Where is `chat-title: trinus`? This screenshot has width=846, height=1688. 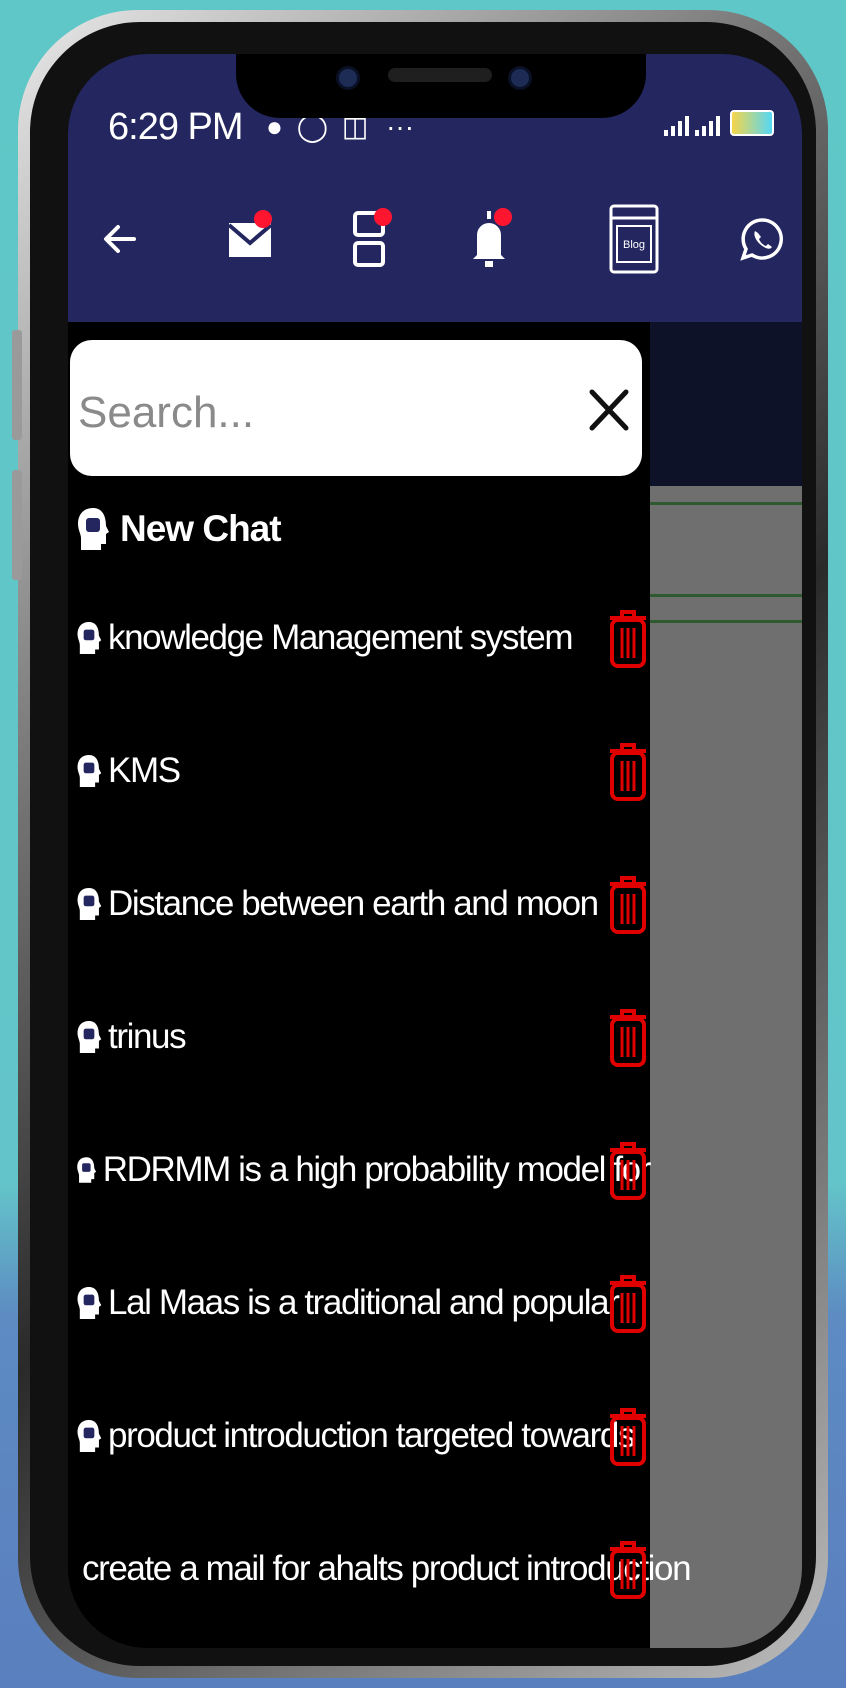
chat-title: trinus is located at coordinates (147, 1036).